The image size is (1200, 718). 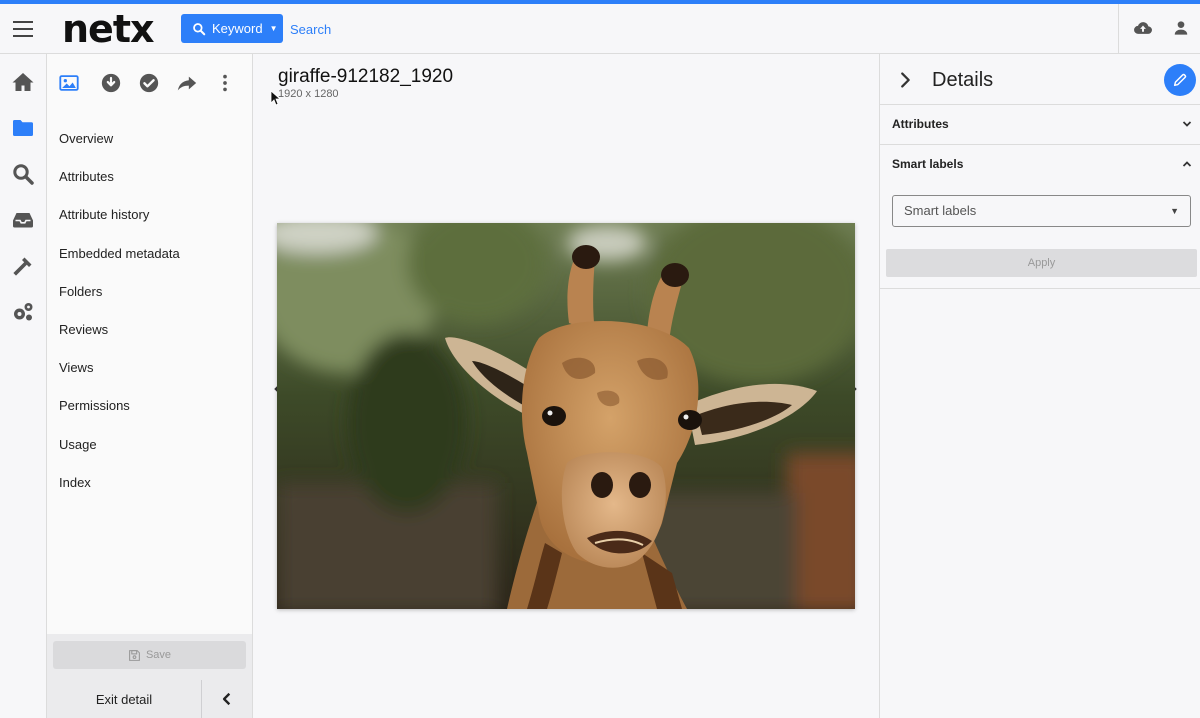 I want to click on pencil-icon, so click(x=1180, y=80).